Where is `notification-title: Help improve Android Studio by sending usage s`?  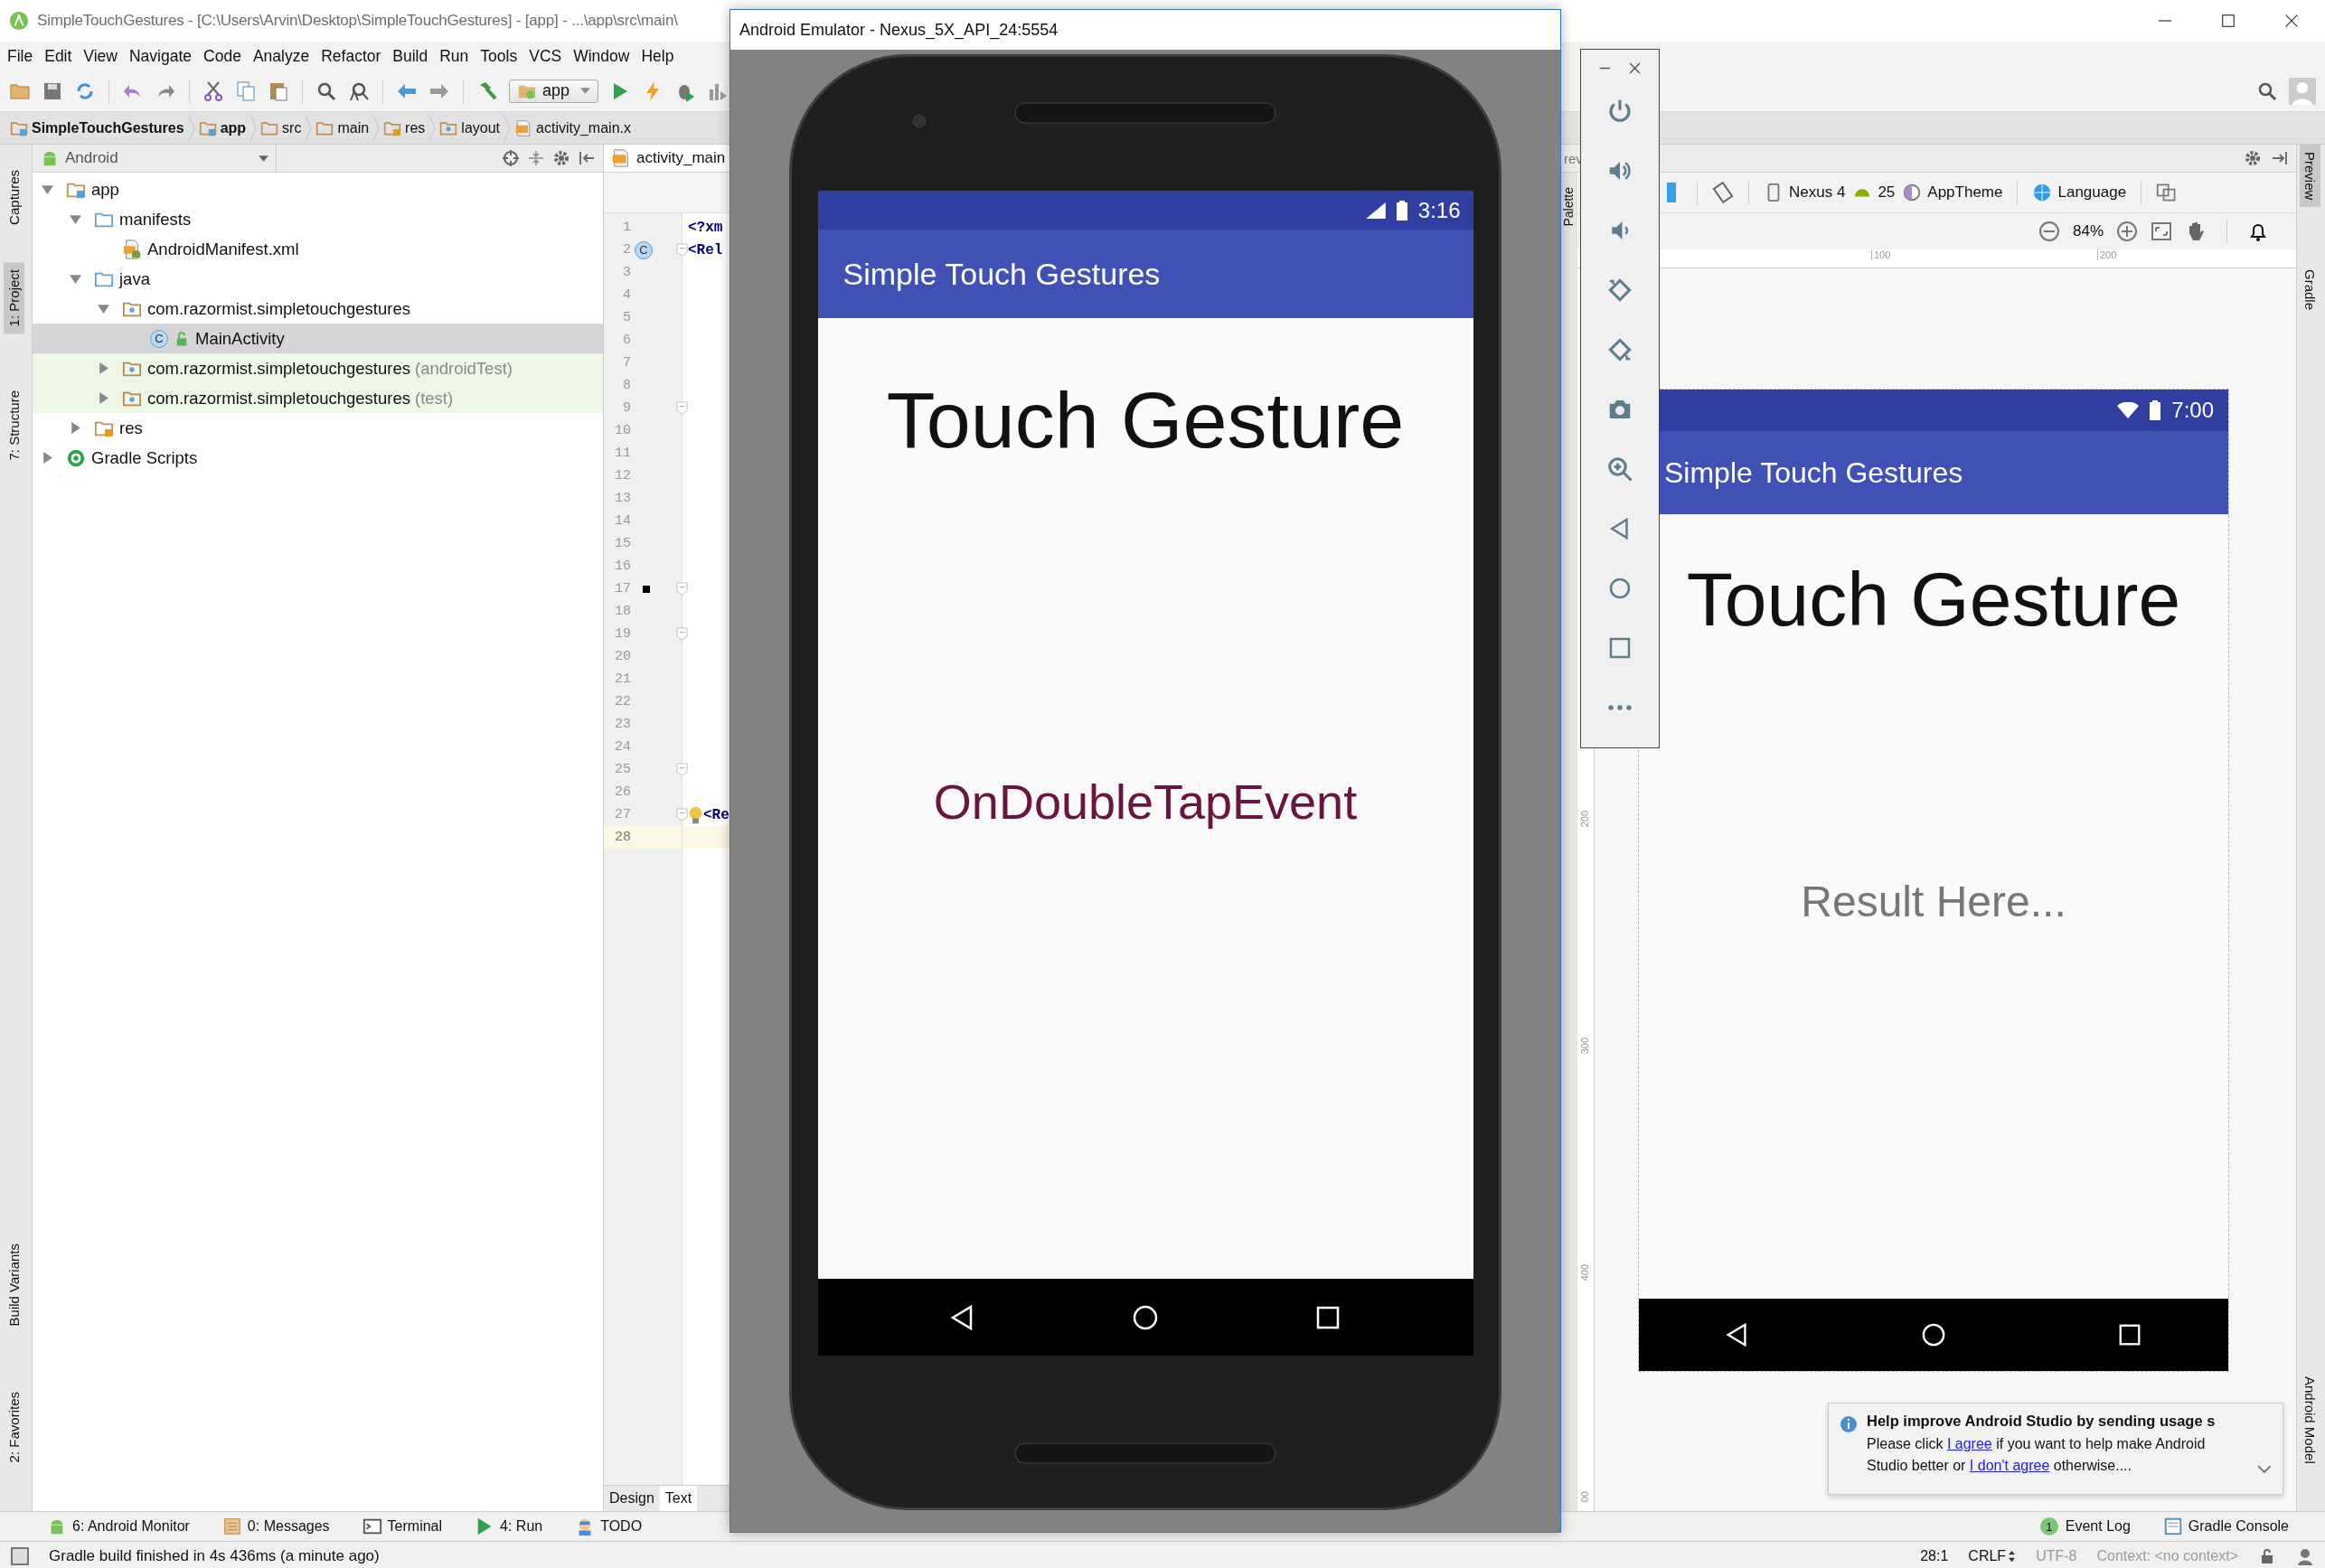
notification-title: Help improve Android Studio by sending usage s is located at coordinates (2042, 1421).